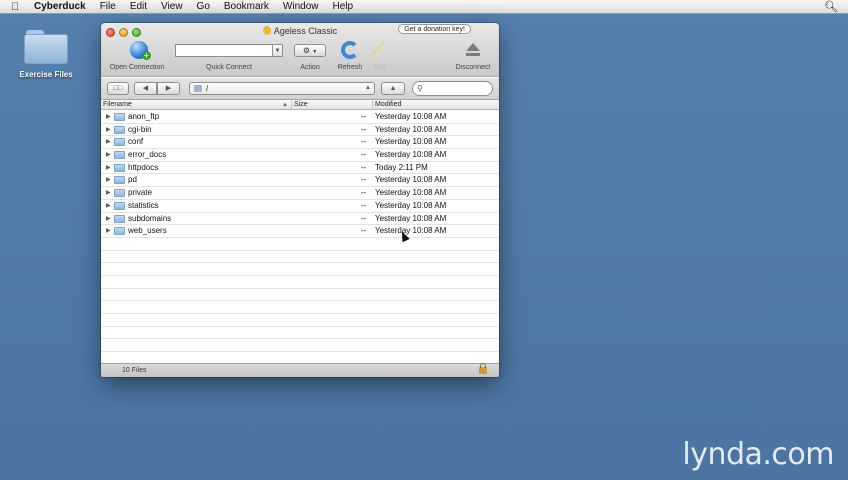  Describe the element at coordinates (332, 105) in the screenshot. I see `column-size: Size` at that location.